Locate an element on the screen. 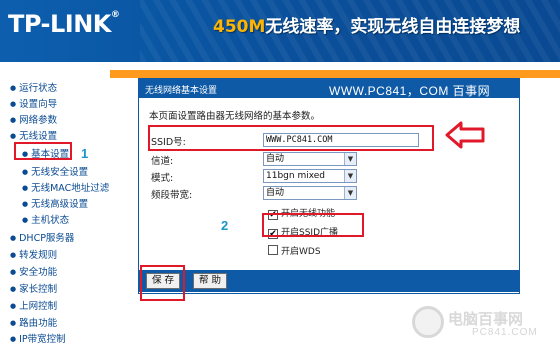  form-title-bar: 无线网络基本设置 WWW.PC841，COM 百事网 is located at coordinates (329, 88).